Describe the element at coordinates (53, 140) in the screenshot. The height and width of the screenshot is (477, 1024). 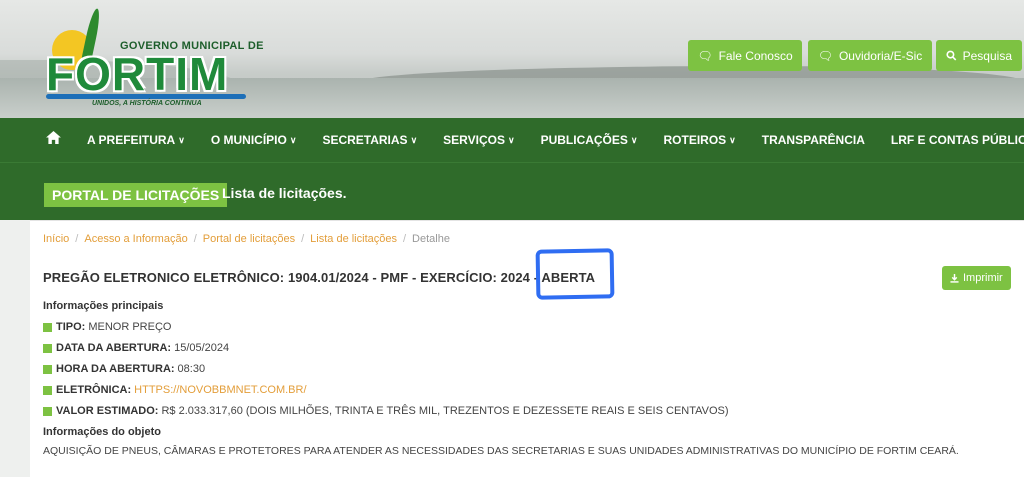
I see `home-icon` at that location.